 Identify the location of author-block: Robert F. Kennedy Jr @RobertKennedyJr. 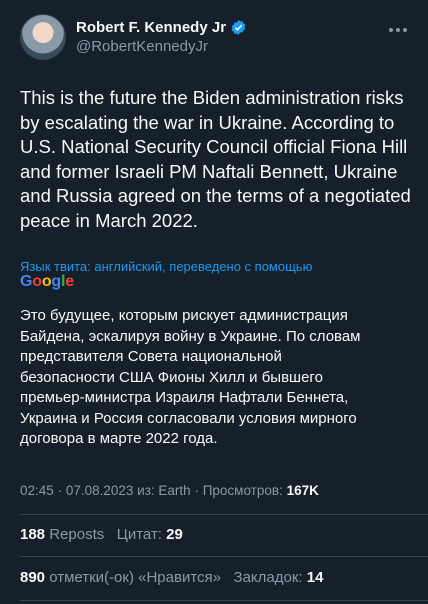
(161, 37).